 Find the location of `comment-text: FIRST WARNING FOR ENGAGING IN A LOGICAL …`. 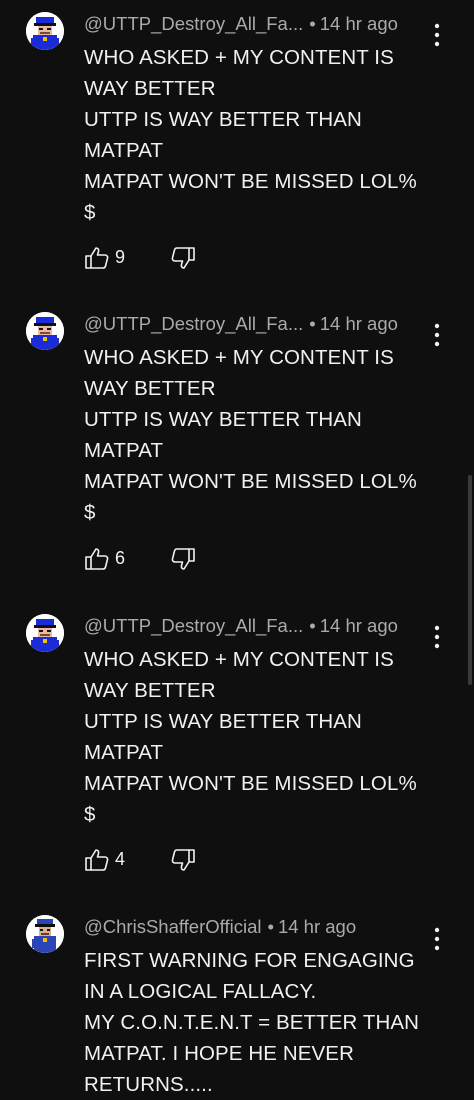

comment-text: FIRST WARNING FOR ENGAGING IN A LOGICAL … is located at coordinates (264, 1022).